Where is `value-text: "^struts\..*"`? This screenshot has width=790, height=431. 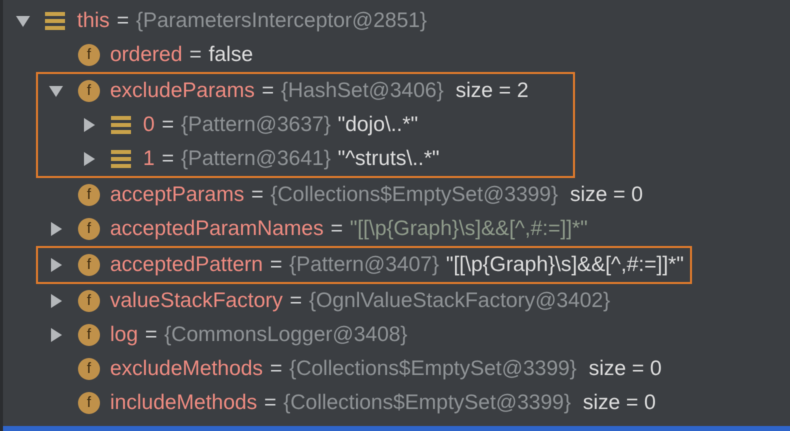
value-text: "^struts\..*" is located at coordinates (389, 159).